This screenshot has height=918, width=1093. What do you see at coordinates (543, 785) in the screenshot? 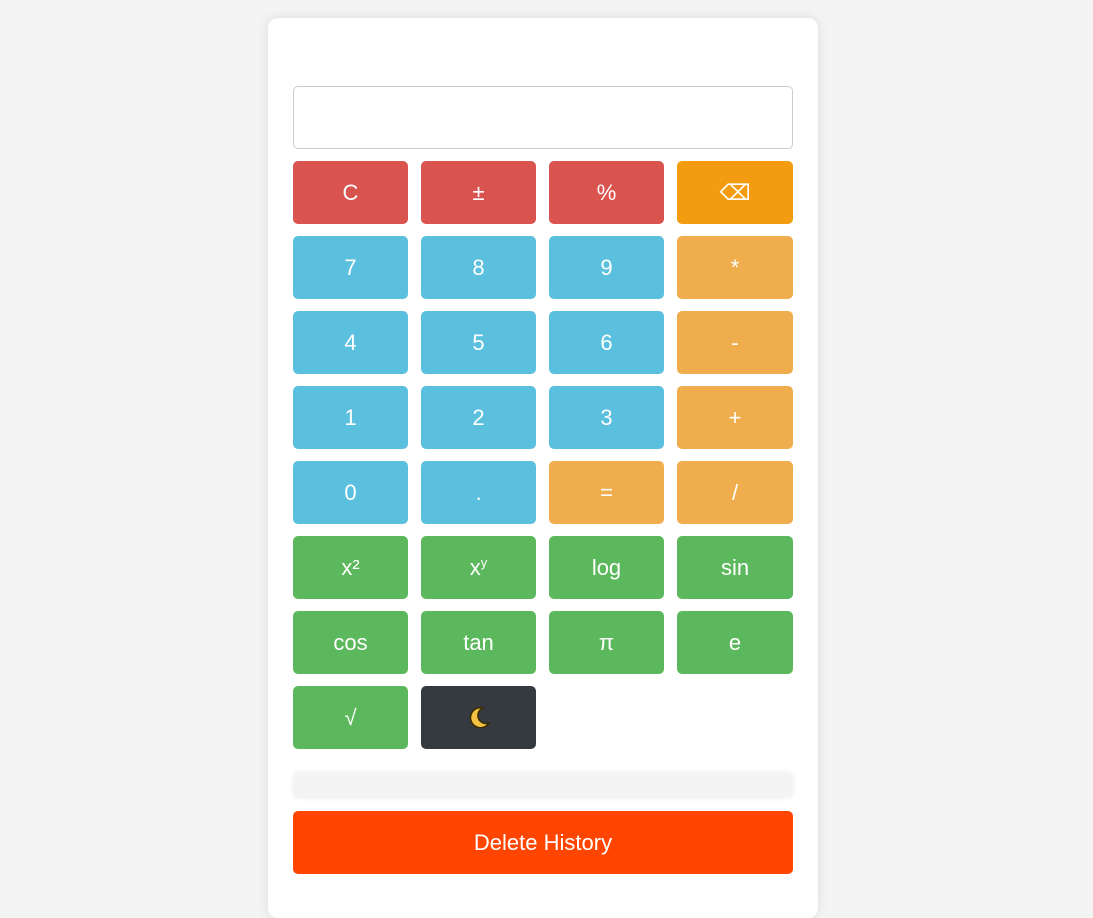
I see `history-panel` at bounding box center [543, 785].